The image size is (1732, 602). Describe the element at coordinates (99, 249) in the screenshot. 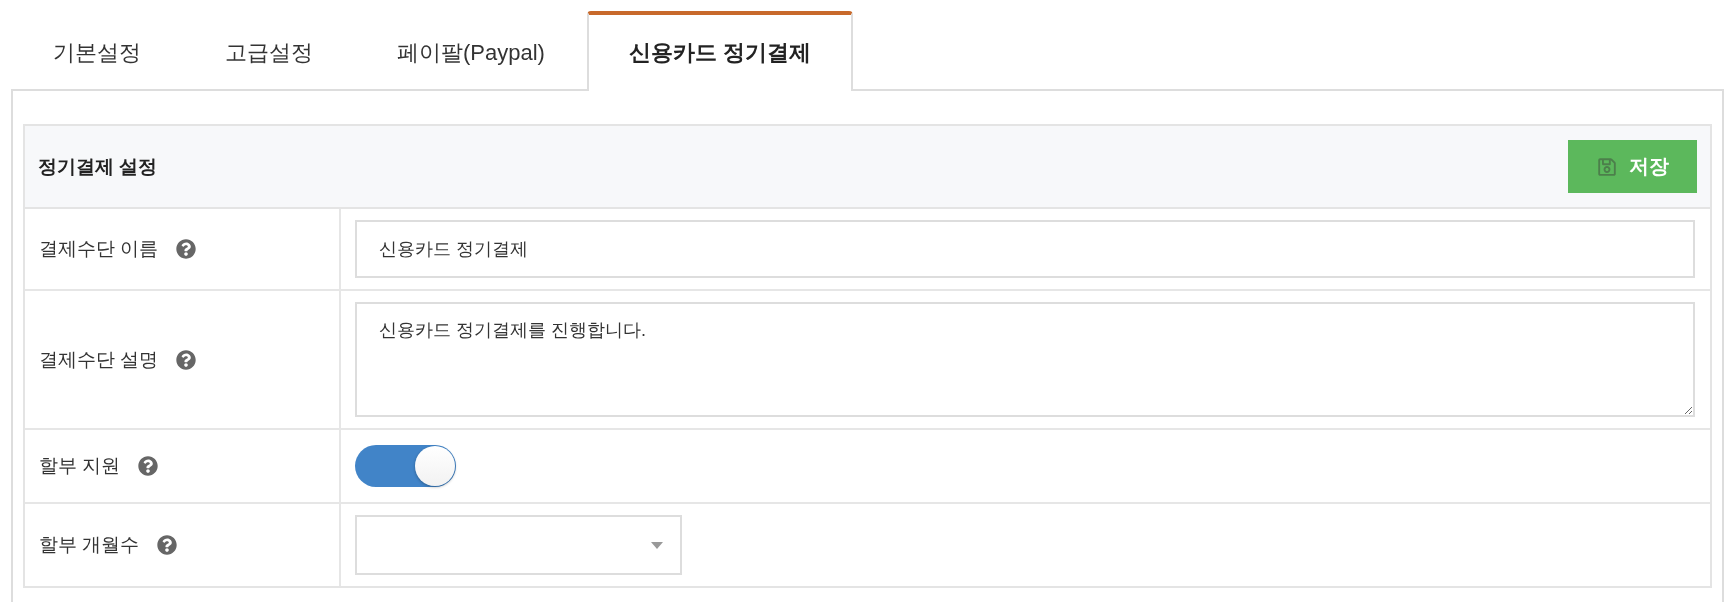

I see `field-label: 결제수단 이름` at that location.